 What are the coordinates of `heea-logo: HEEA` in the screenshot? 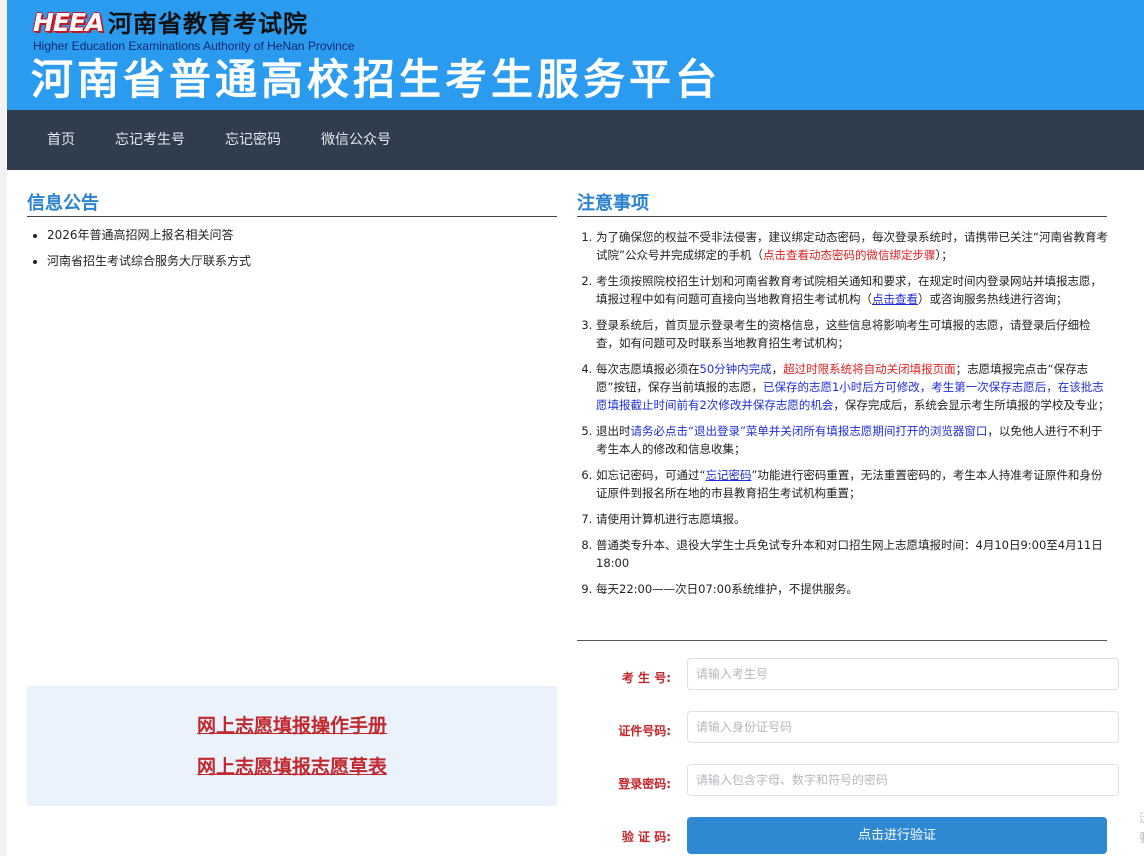 It's located at (68, 23).